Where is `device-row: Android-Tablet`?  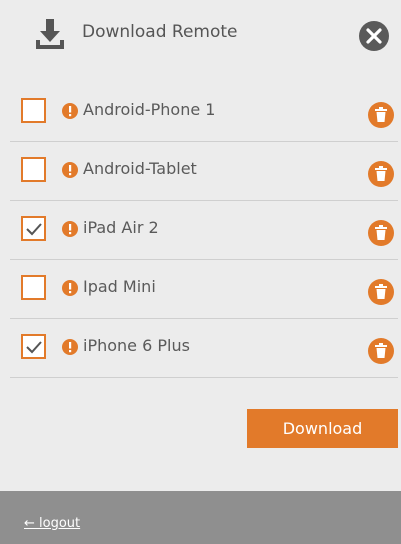 device-row: Android-Tablet is located at coordinates (204, 171).